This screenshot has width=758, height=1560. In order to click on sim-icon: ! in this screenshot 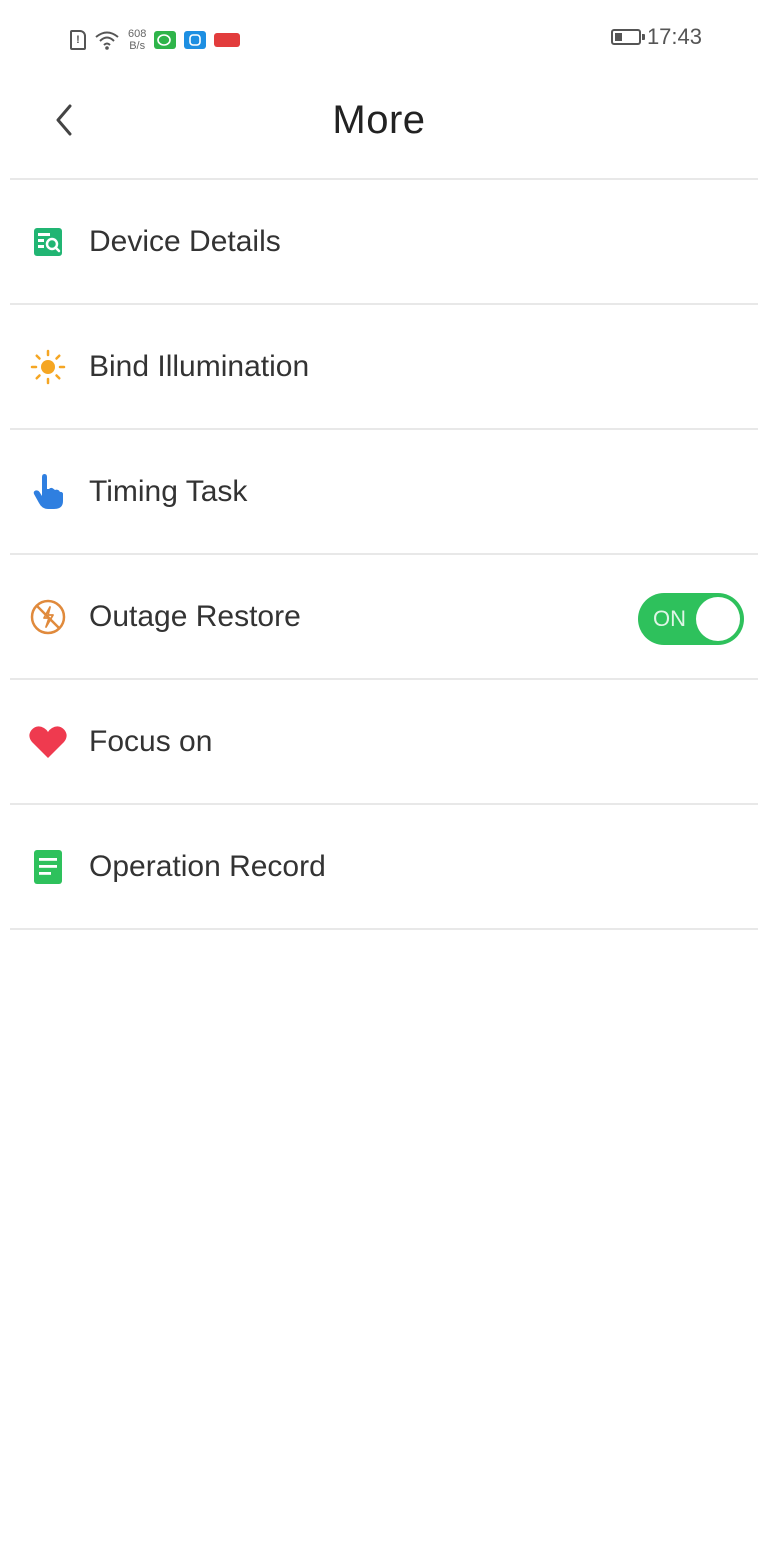, I will do `click(78, 40)`.